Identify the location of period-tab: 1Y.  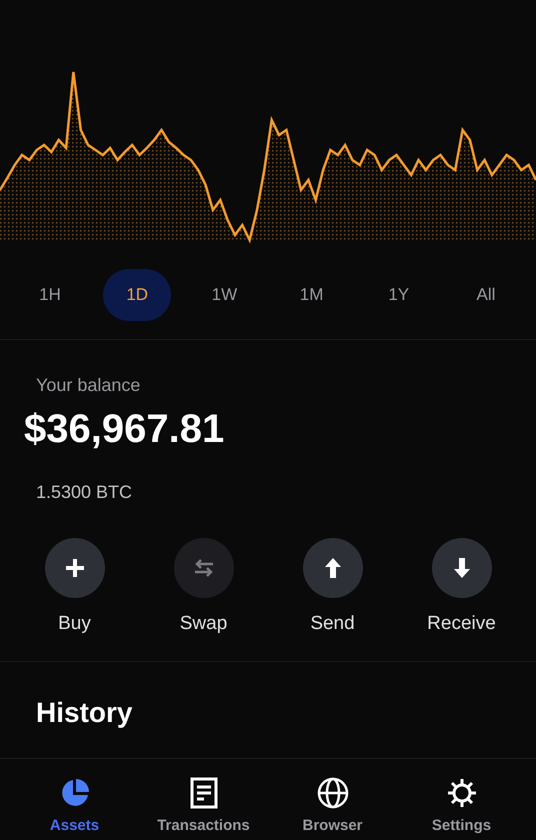
(398, 294).